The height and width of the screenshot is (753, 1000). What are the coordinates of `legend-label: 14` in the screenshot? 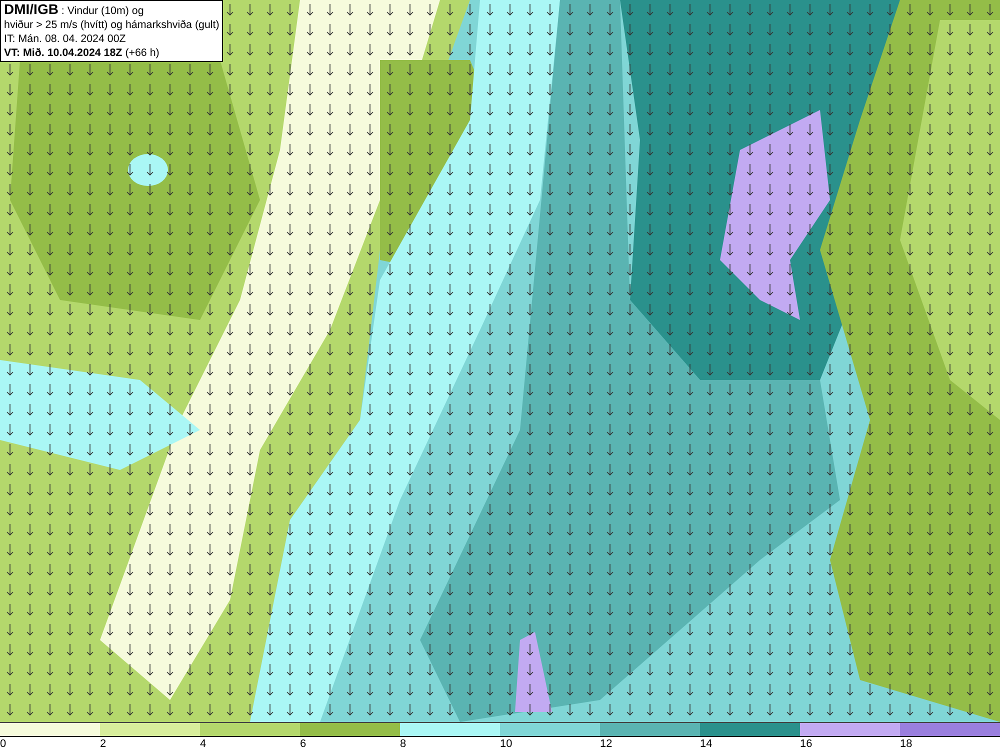 It's located at (706, 744).